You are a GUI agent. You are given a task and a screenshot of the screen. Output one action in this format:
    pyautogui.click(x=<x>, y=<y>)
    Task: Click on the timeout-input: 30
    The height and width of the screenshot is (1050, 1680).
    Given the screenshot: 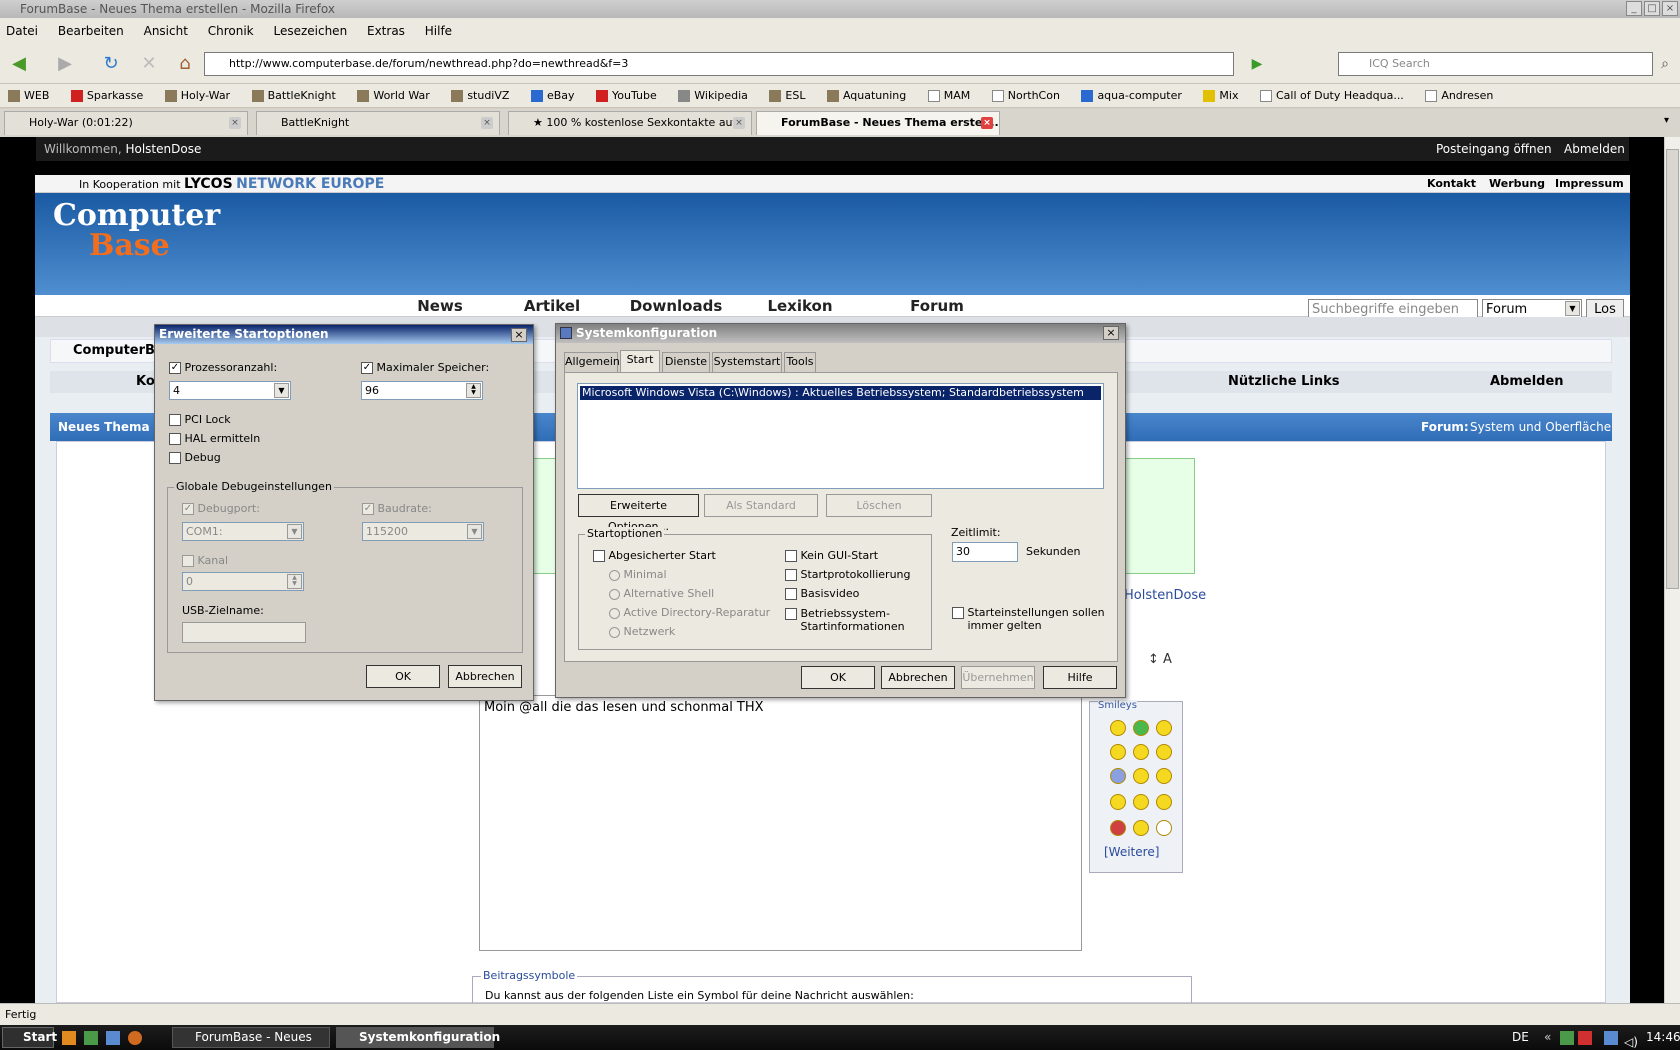 What is the action you would take?
    pyautogui.click(x=985, y=552)
    